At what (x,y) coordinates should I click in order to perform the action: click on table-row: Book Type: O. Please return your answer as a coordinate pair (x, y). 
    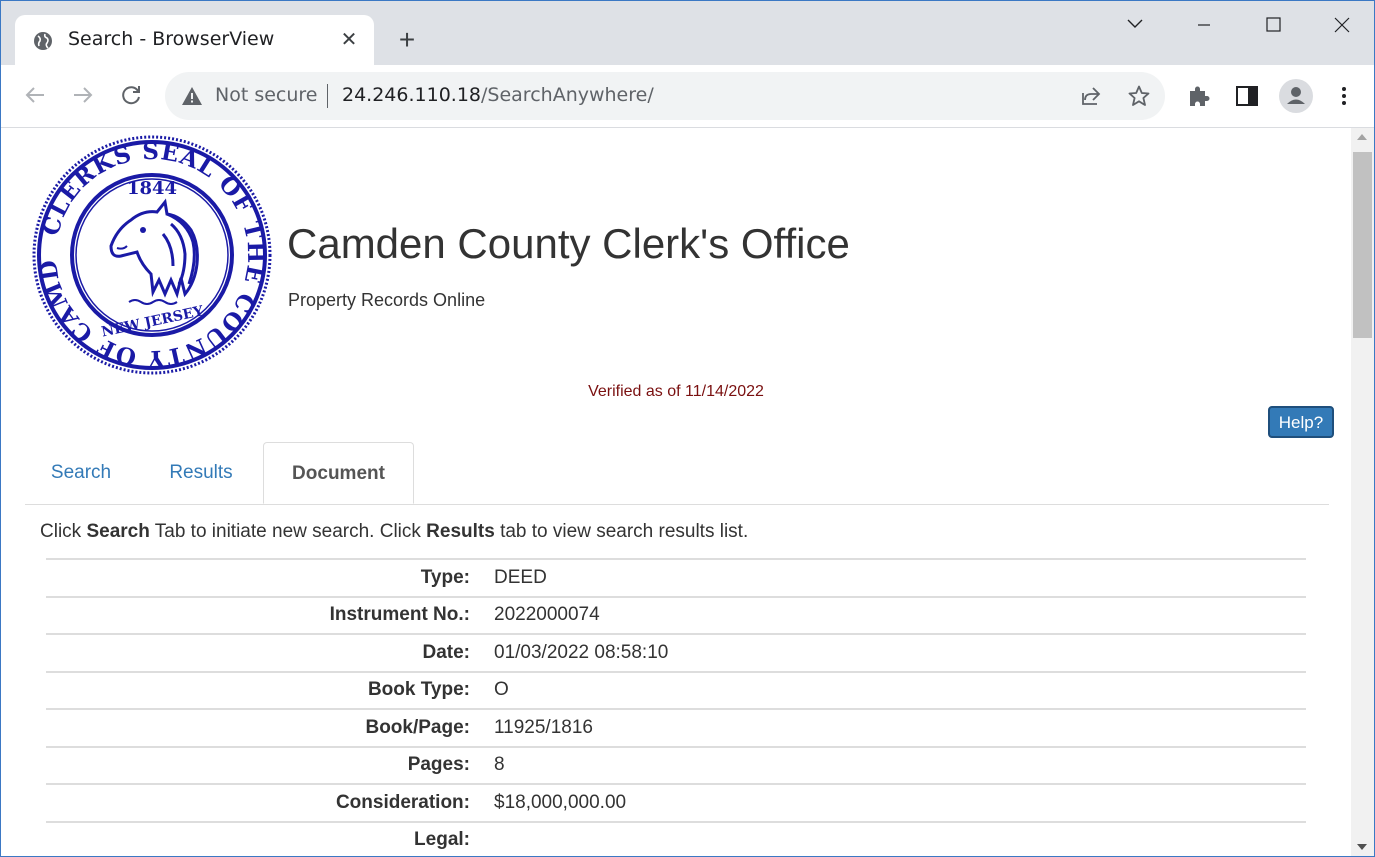
    Looking at the image, I should click on (676, 689).